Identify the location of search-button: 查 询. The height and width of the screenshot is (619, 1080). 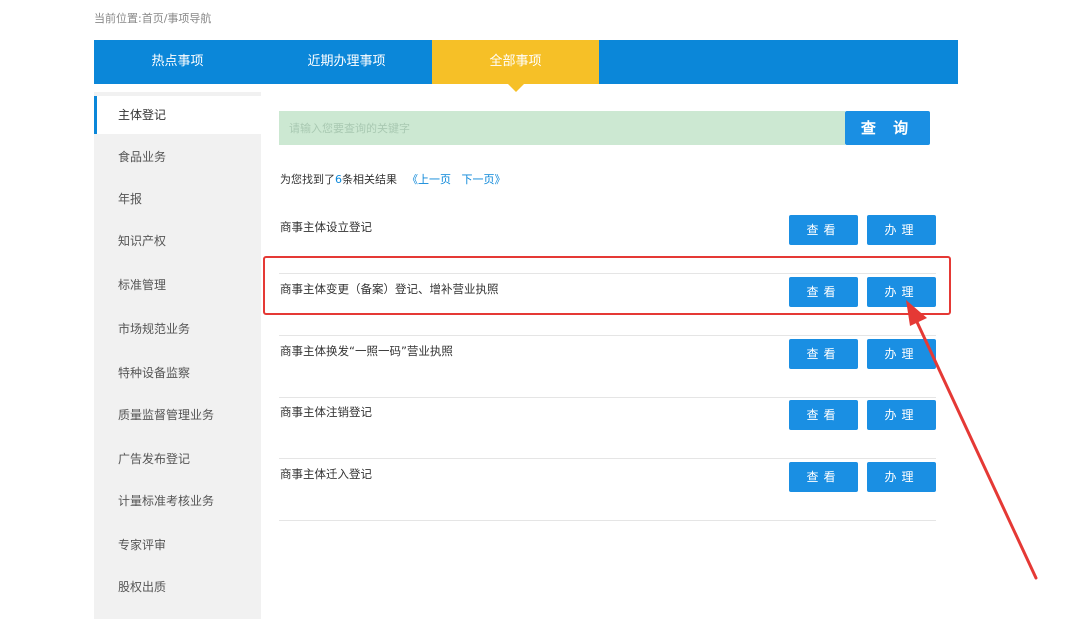
(887, 128).